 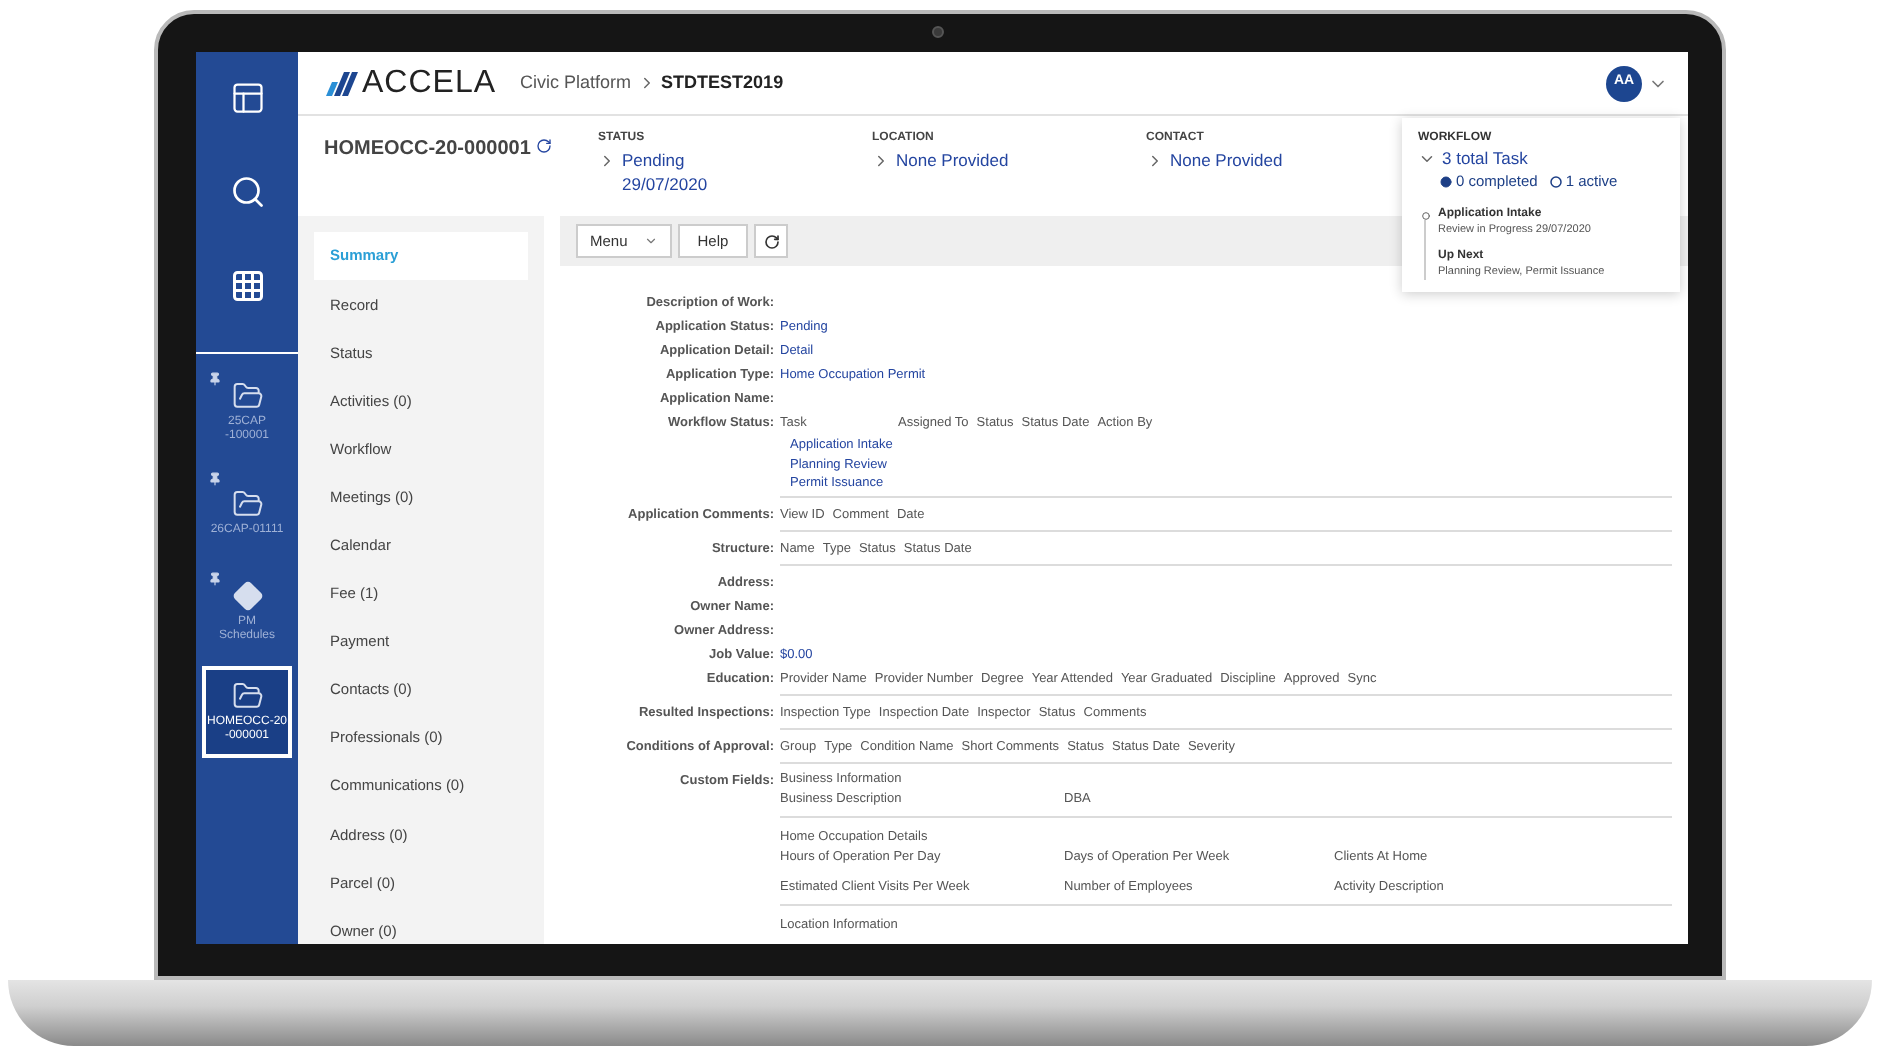 I want to click on diamond-icon, so click(x=247, y=596).